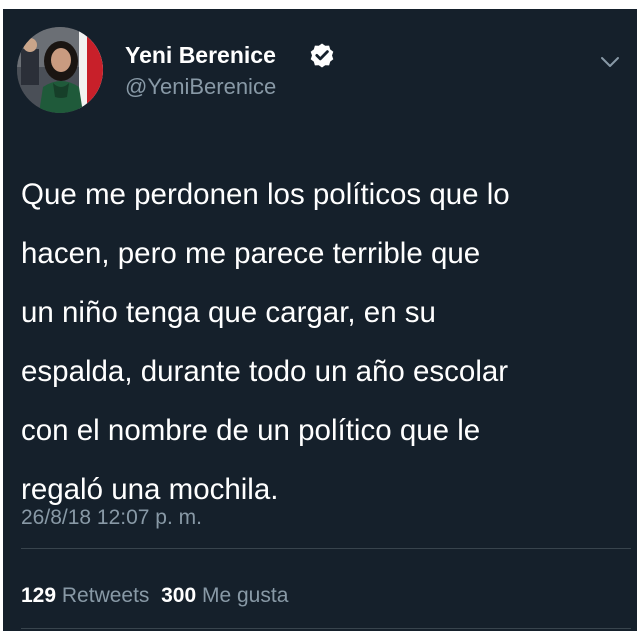 The width and height of the screenshot is (640, 640). Describe the element at coordinates (322, 55) in the screenshot. I see `verified-badge-icon` at that location.